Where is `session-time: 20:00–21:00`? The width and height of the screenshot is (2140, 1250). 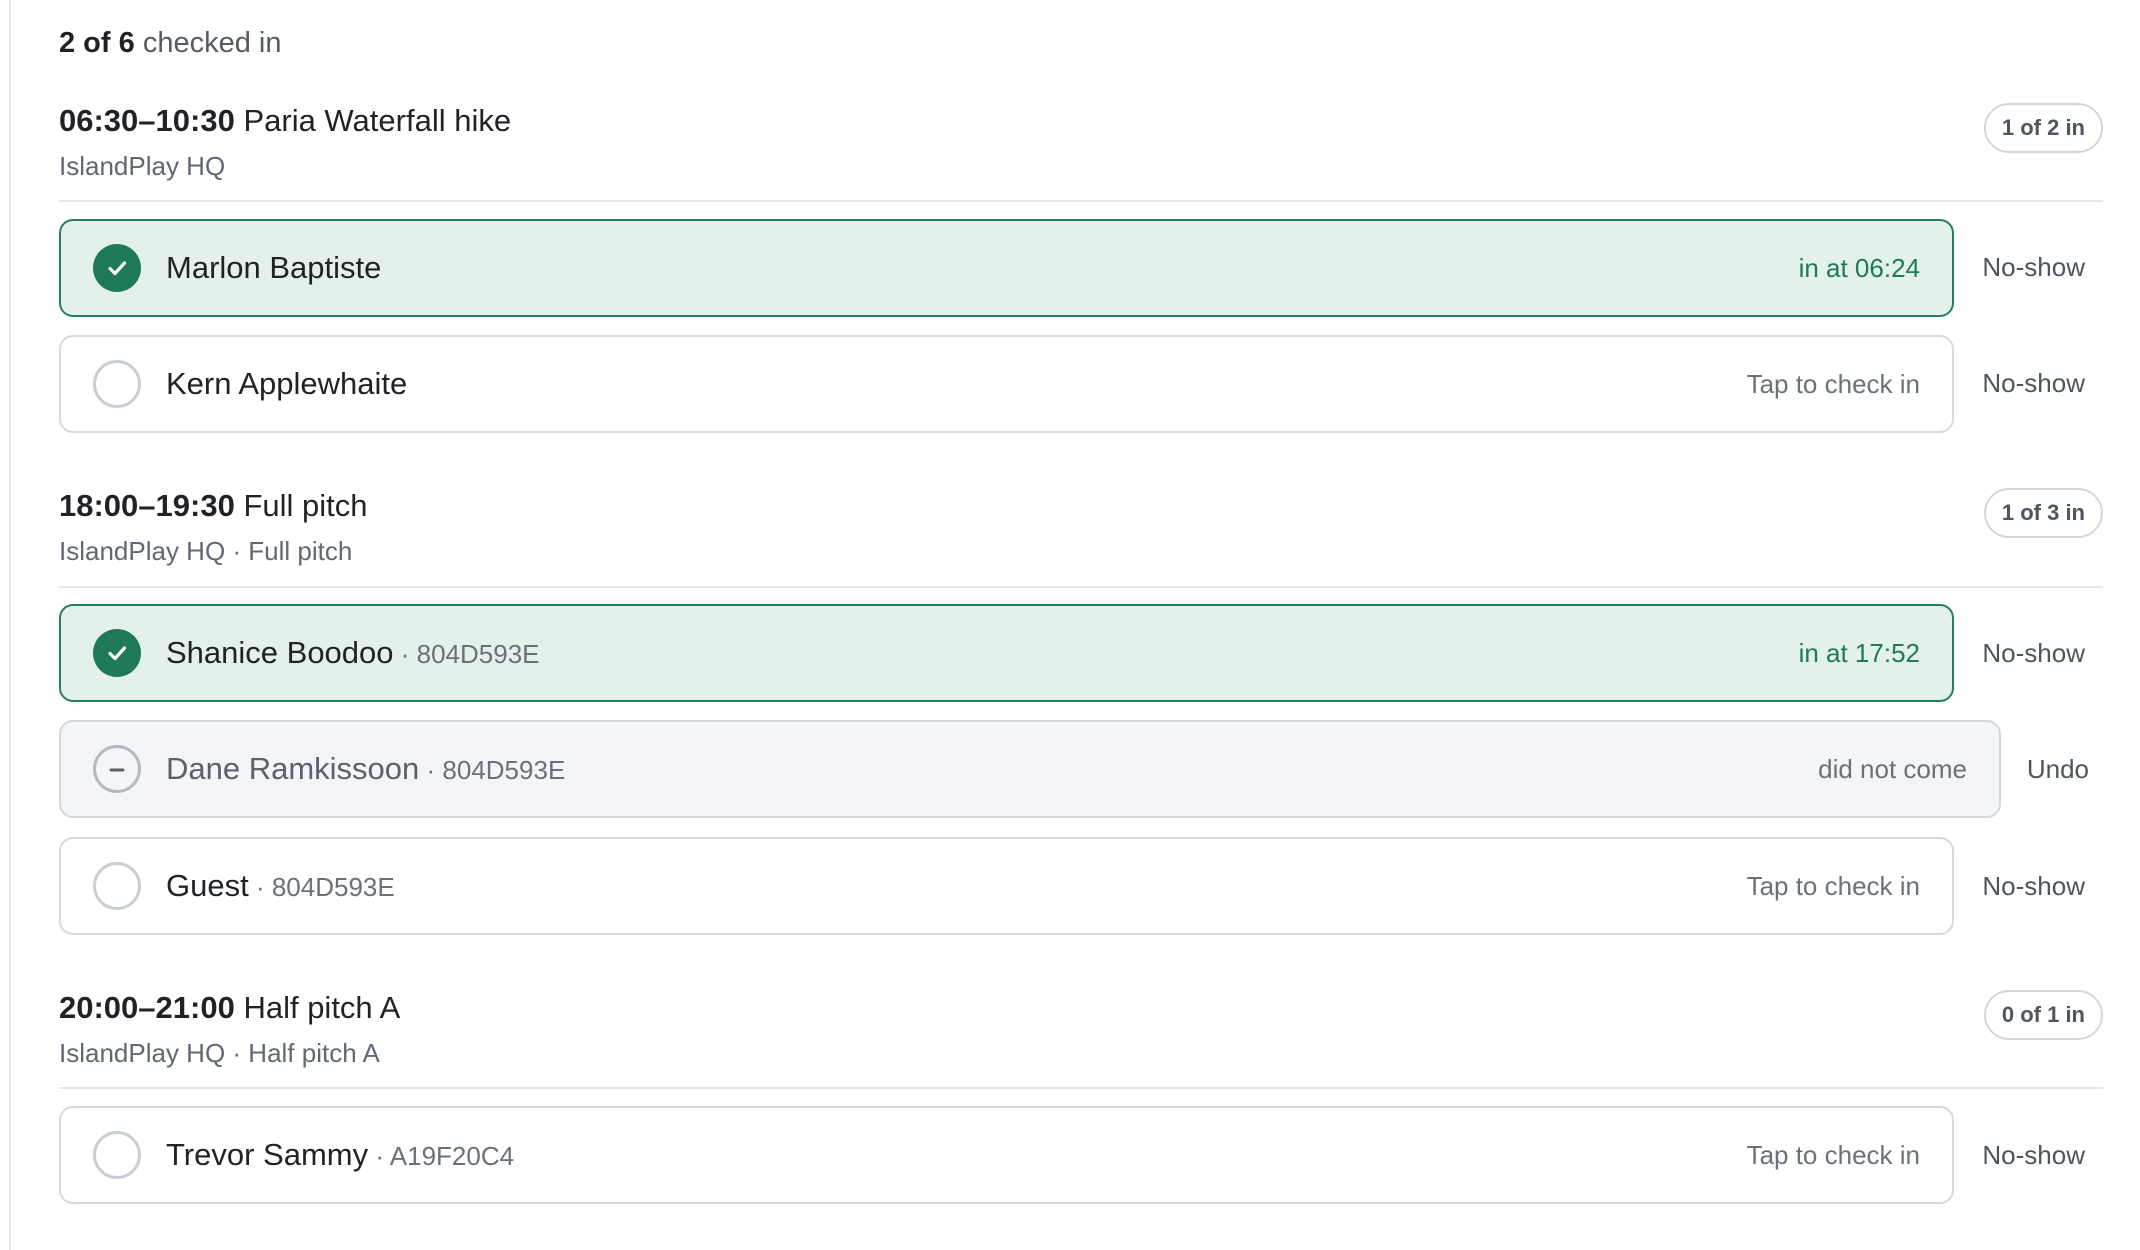
session-time: 20:00–21:00 is located at coordinates (147, 1007).